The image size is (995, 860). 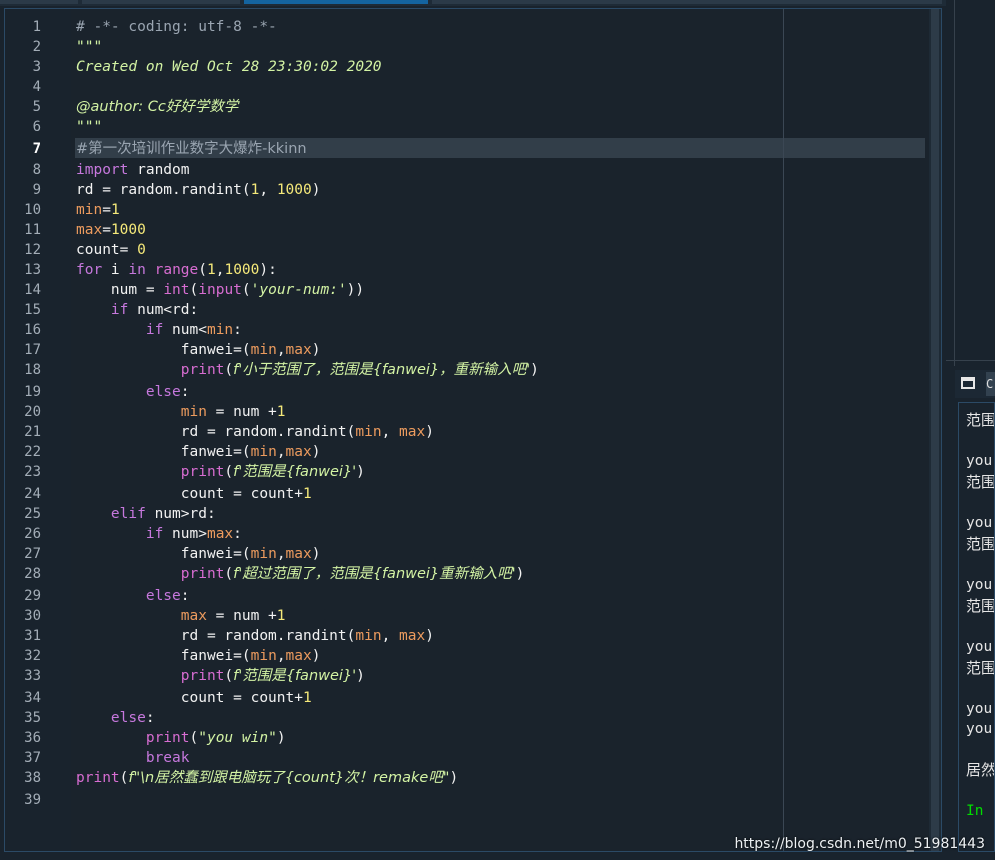 I want to click on code-line: import random, so click(x=133, y=170).